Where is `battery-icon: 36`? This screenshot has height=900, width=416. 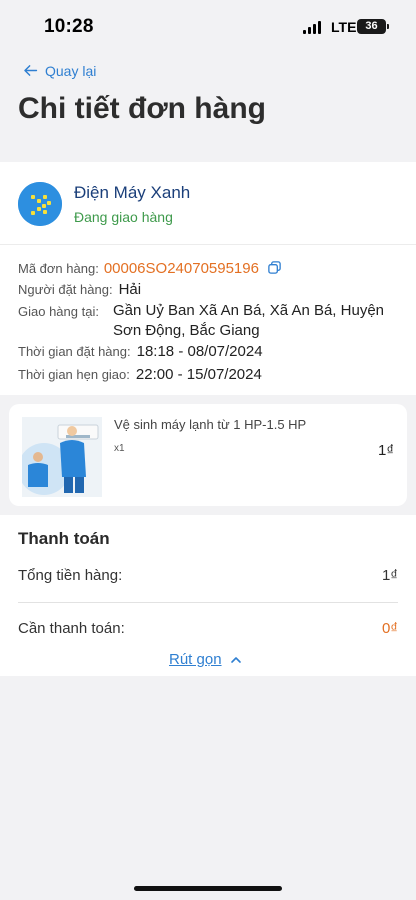 battery-icon: 36 is located at coordinates (371, 26).